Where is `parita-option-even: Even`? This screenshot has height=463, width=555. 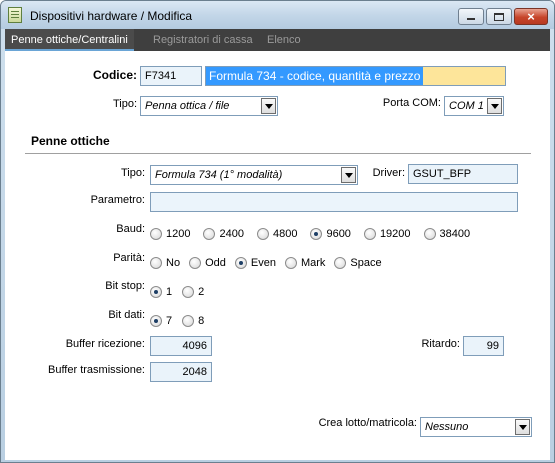
parita-option-even: Even is located at coordinates (255, 263).